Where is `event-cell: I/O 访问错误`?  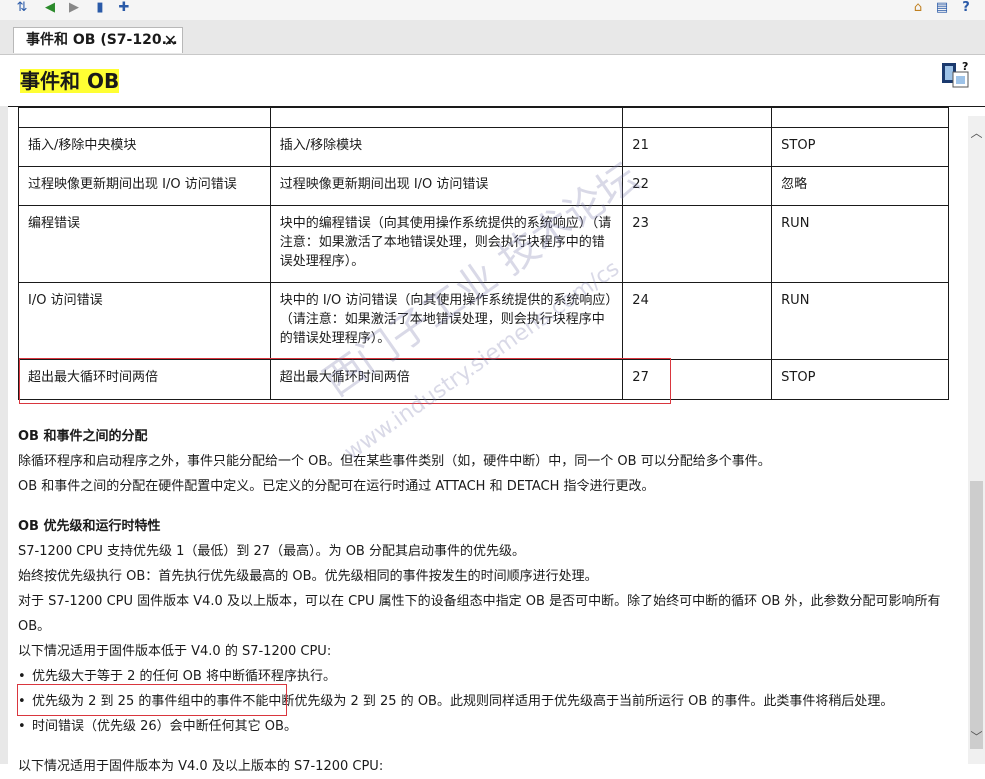
event-cell: I/O 访问错误 is located at coordinates (144, 321).